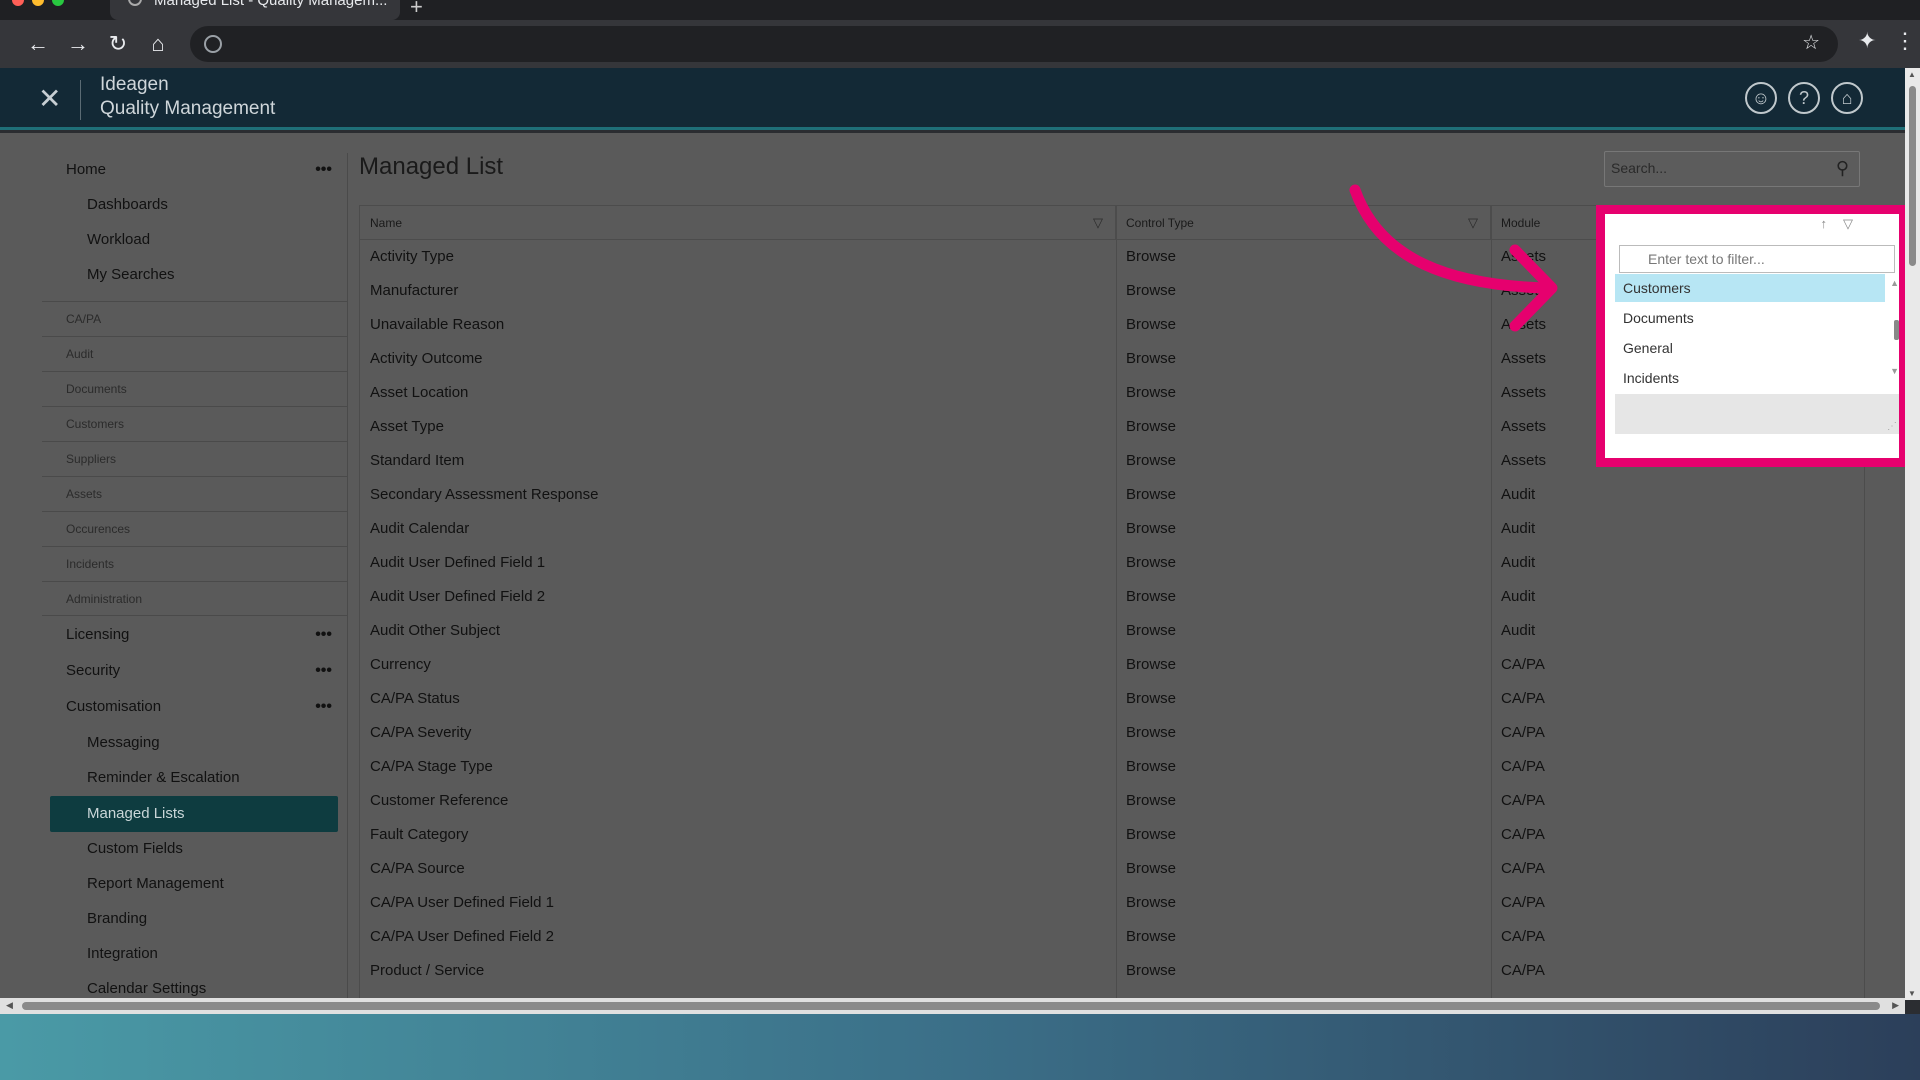  What do you see at coordinates (1750, 348) in the screenshot?
I see `option-general: General` at bounding box center [1750, 348].